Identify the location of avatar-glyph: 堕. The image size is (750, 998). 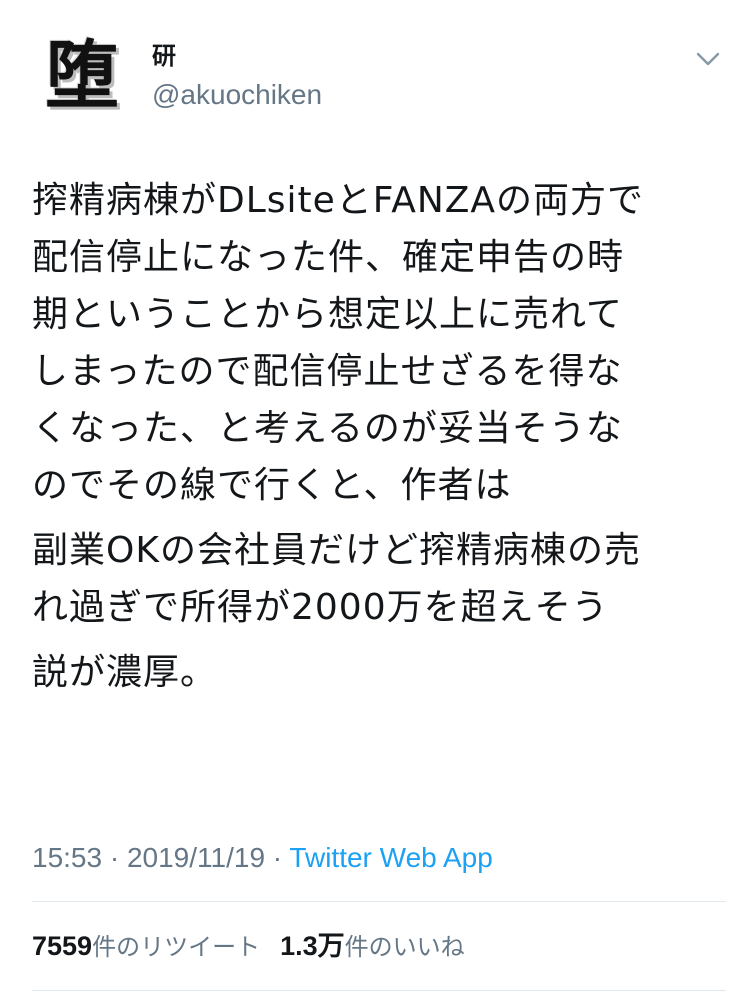
(82, 76).